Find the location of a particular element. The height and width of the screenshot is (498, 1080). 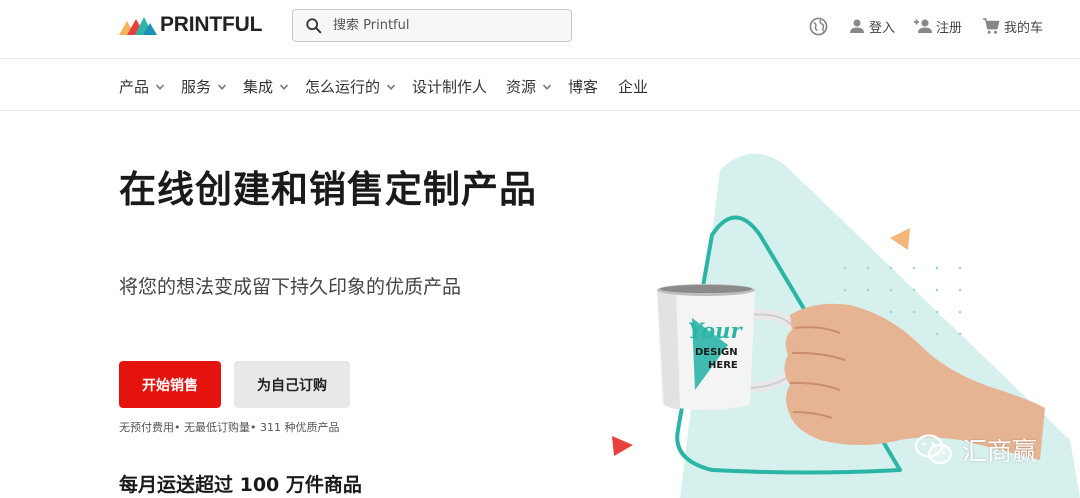

cart-label: 我的车 is located at coordinates (1024, 28).